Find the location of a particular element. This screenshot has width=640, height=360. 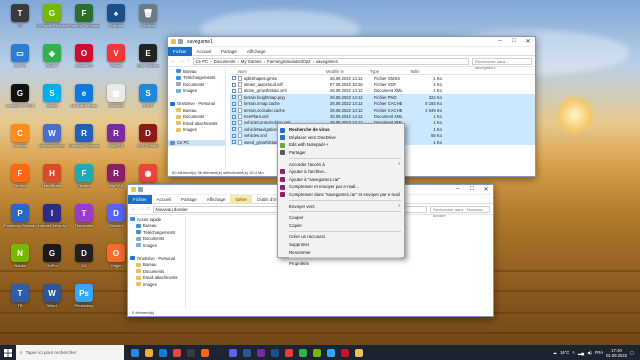

desktop-icon: R Windows Recorder is located at coordinates (84, 140).